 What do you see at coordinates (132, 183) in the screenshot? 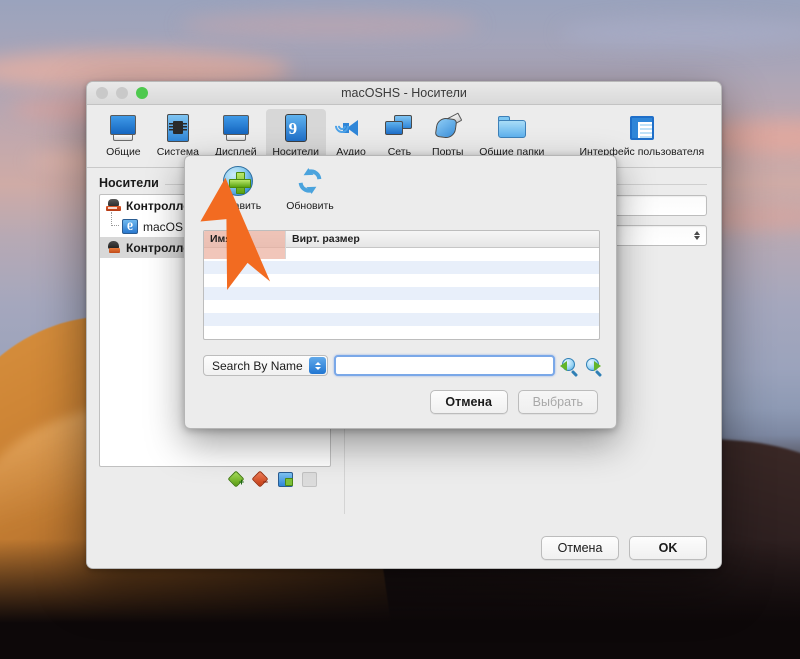
I see `group-title: Носители` at bounding box center [132, 183].